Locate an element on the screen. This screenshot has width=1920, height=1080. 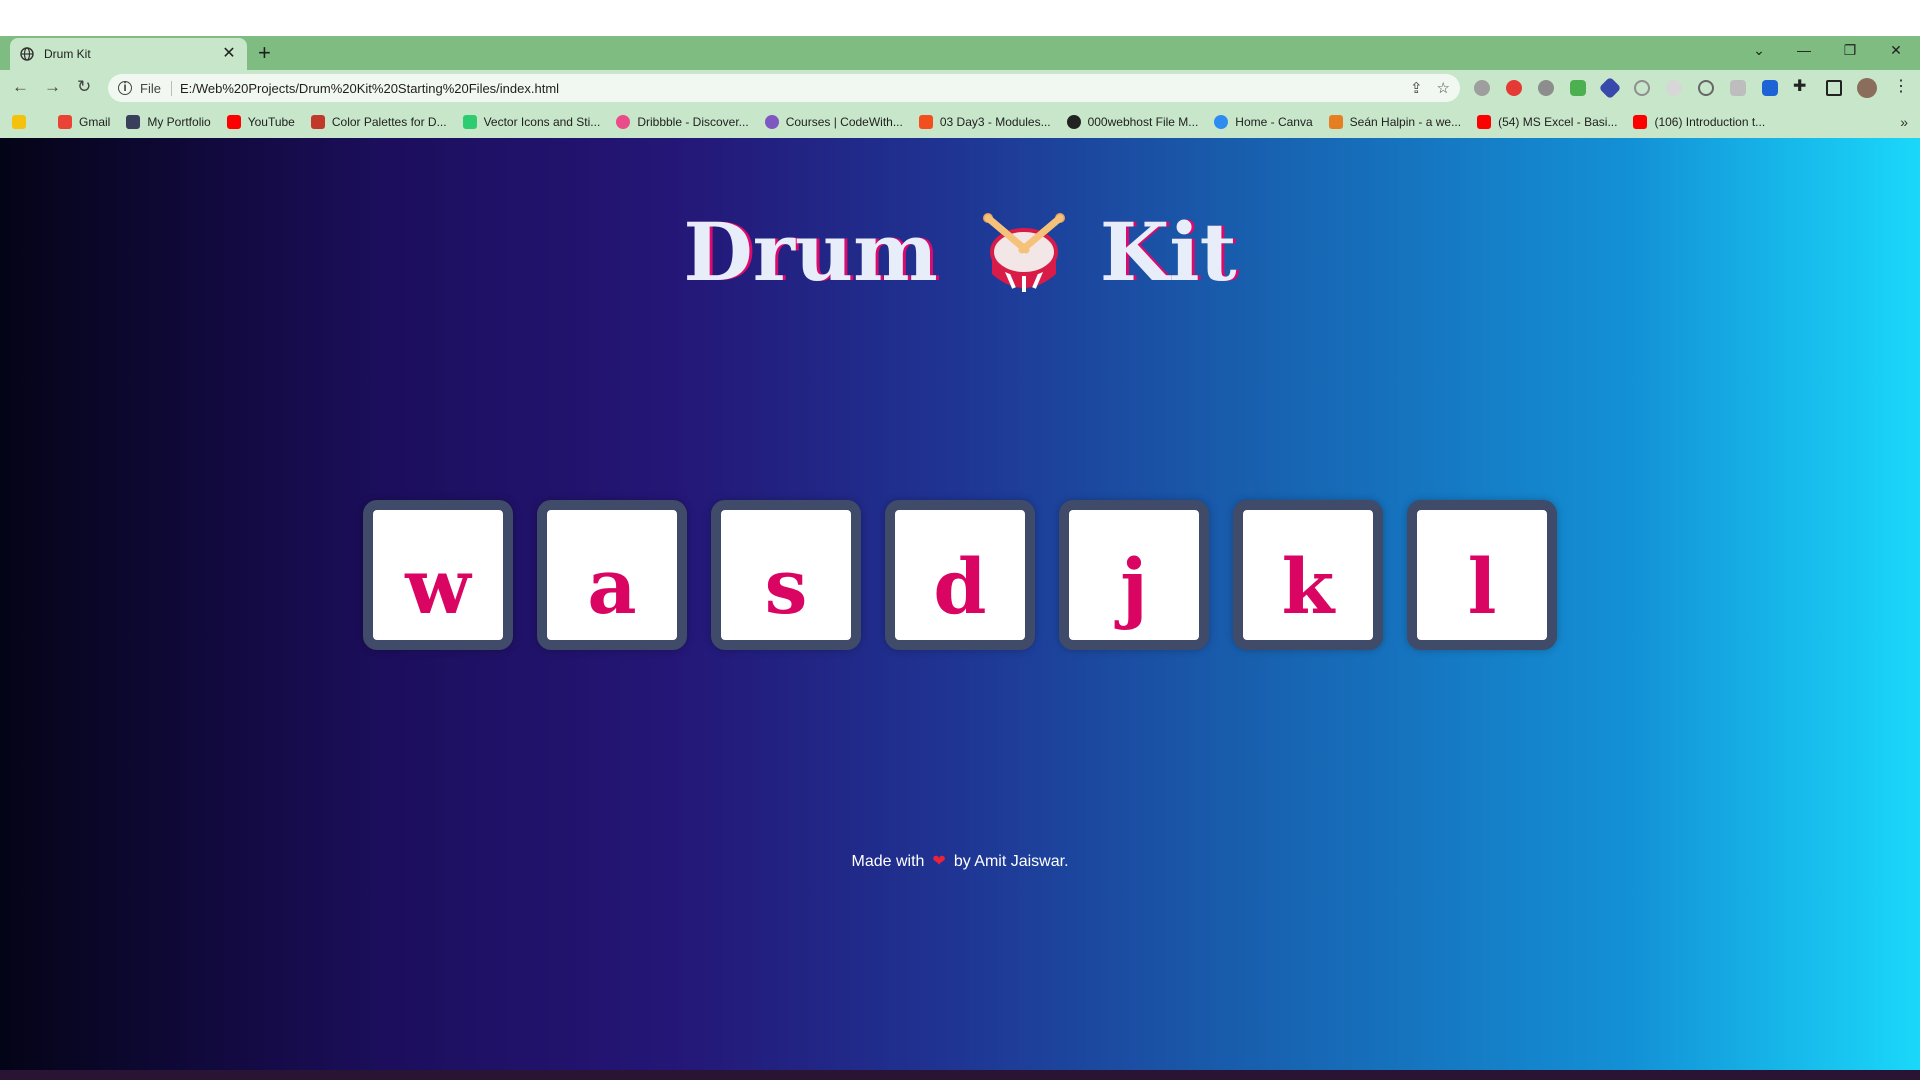
bookmark-youtube: YouTube is located at coordinates (260, 122).